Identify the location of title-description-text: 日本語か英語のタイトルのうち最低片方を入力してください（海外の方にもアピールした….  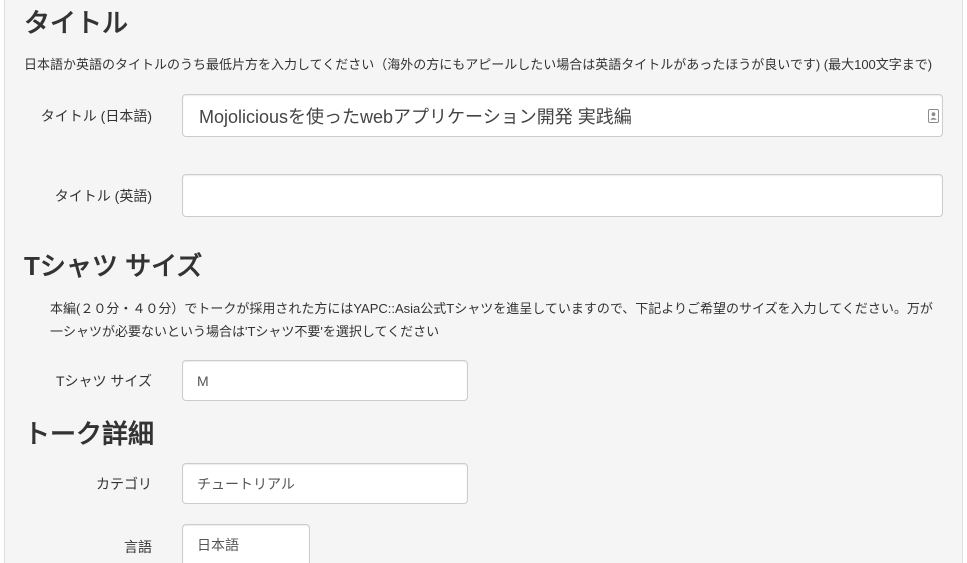
(478, 64).